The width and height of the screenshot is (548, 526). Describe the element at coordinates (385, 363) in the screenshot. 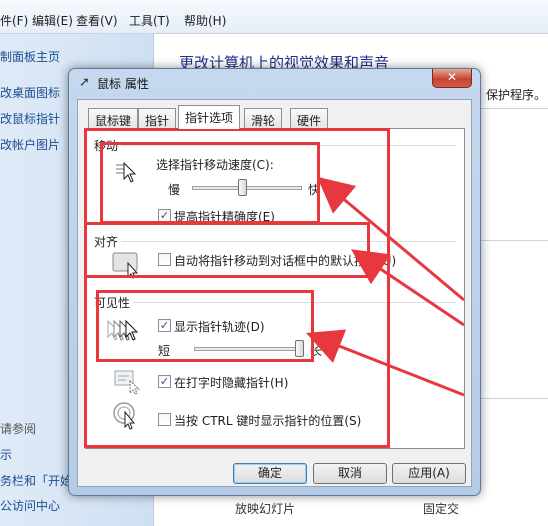

I see `arrow-to-visibility` at that location.